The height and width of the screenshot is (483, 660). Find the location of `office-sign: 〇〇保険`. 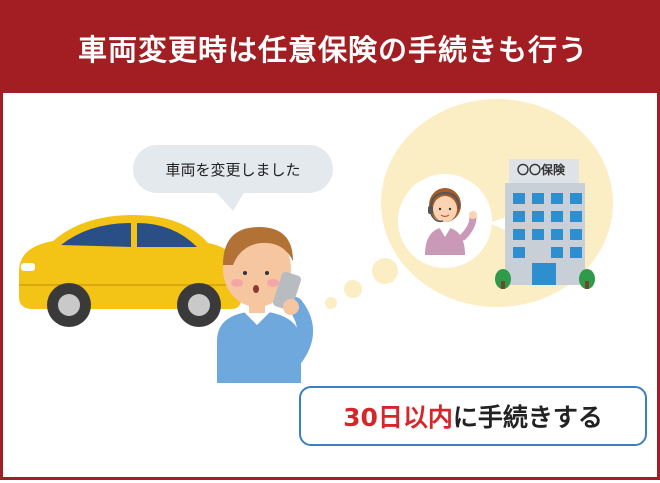

office-sign: 〇〇保険 is located at coordinates (540, 169).